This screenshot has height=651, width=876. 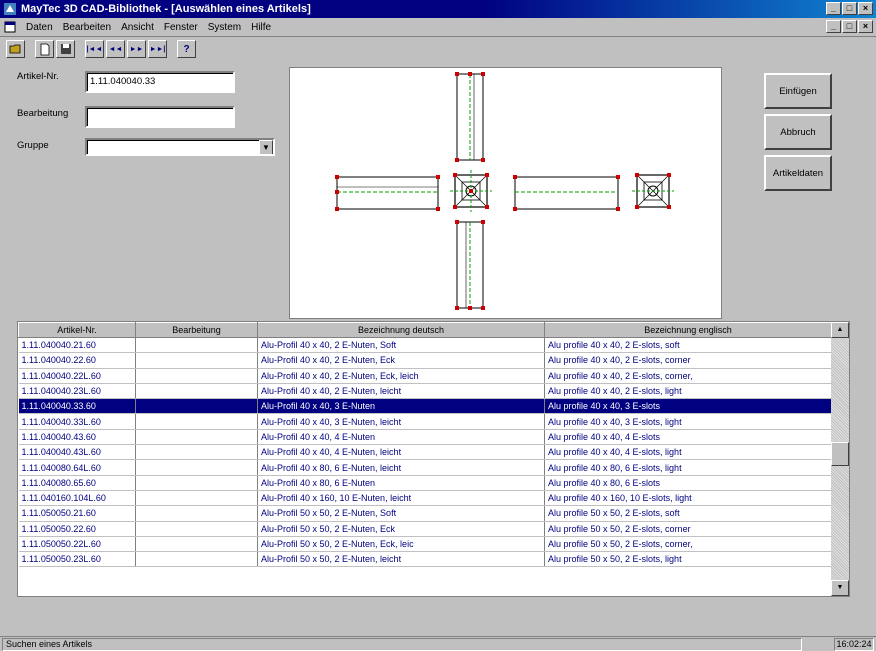 What do you see at coordinates (186, 49) in the screenshot?
I see `help-button: ?` at bounding box center [186, 49].